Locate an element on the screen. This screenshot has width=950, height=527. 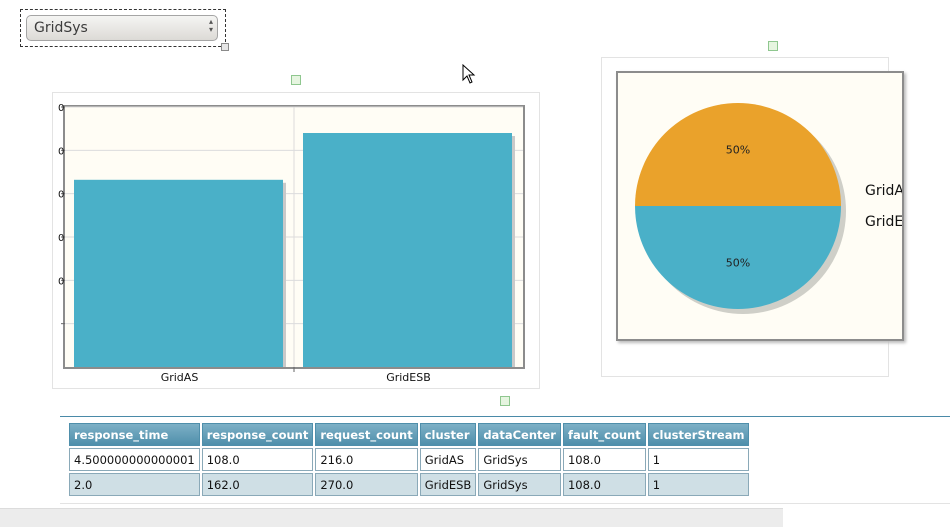
pie-legend: GridAS GridESB is located at coordinates (893, 206).